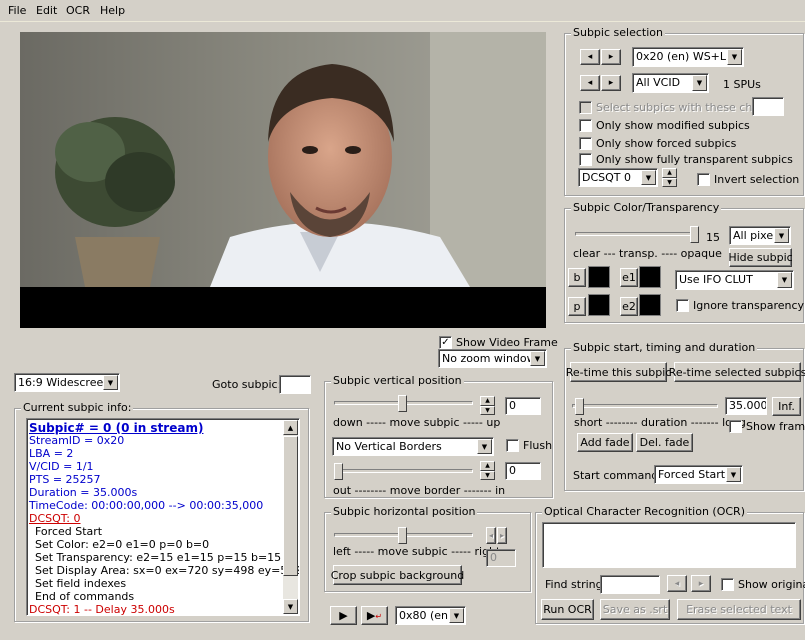 This screenshot has height=640, width=805. Describe the element at coordinates (760, 235) in the screenshot. I see `pixels-select: All pixels ▼` at that location.